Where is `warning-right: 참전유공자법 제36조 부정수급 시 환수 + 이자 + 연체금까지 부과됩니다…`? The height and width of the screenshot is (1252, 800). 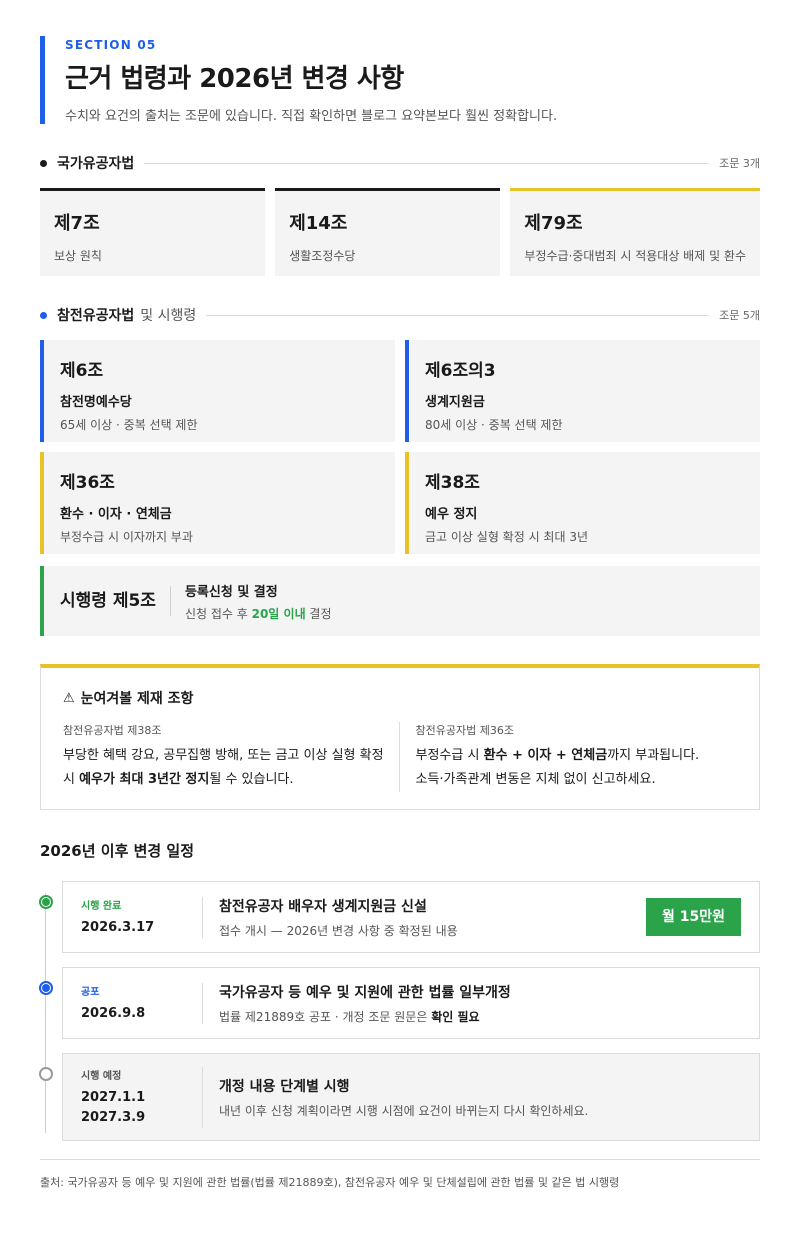 warning-right: 참전유공자법 제36조 부정수급 시 환수 + 이자 + 연체금까지 부과됩니다… is located at coordinates (568, 757).